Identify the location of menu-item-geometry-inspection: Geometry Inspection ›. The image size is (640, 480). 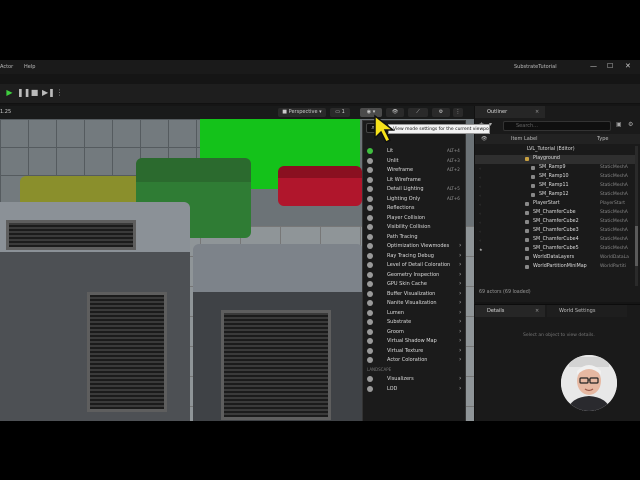
(415, 275).